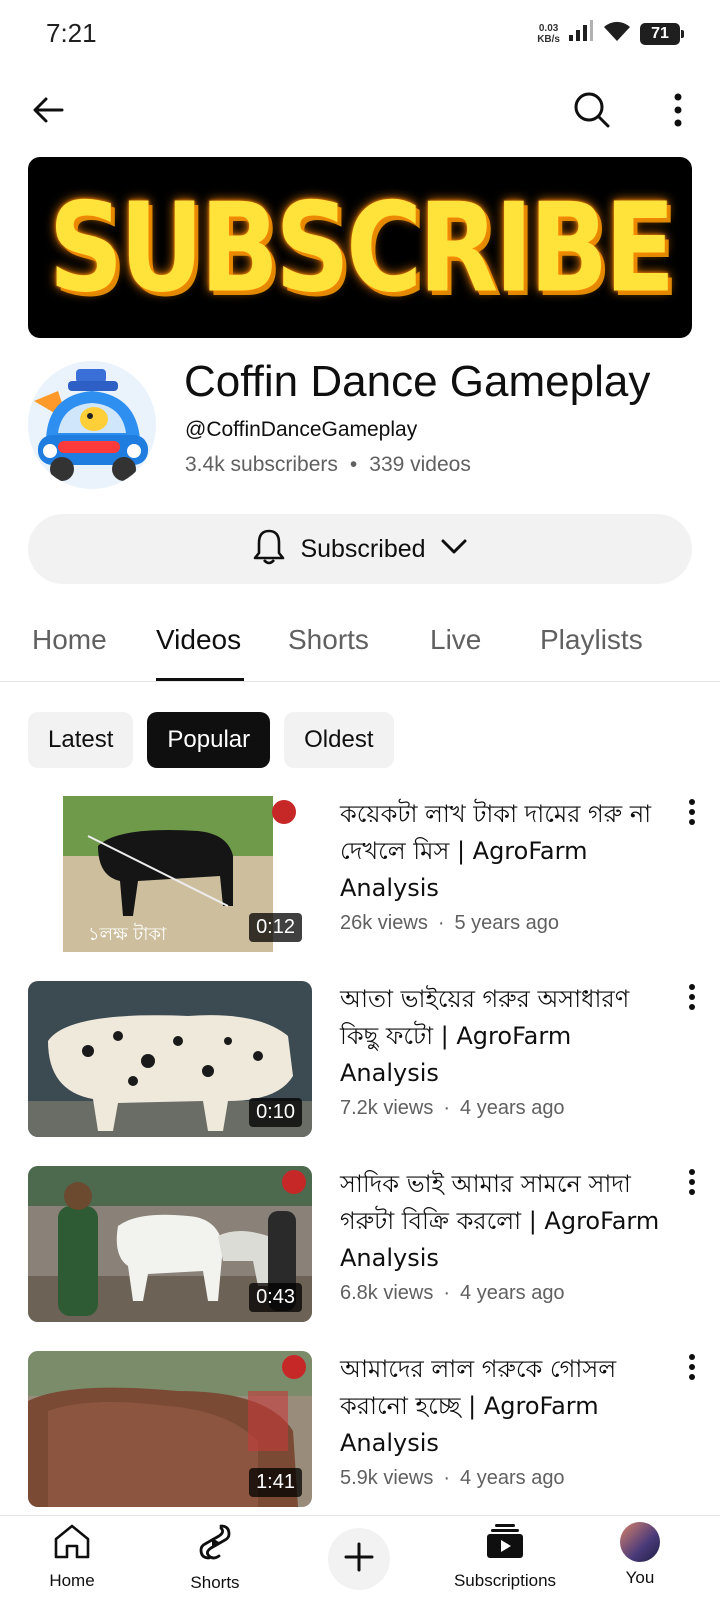  What do you see at coordinates (275, 1297) in the screenshot?
I see `video-duration: 0:43` at bounding box center [275, 1297].